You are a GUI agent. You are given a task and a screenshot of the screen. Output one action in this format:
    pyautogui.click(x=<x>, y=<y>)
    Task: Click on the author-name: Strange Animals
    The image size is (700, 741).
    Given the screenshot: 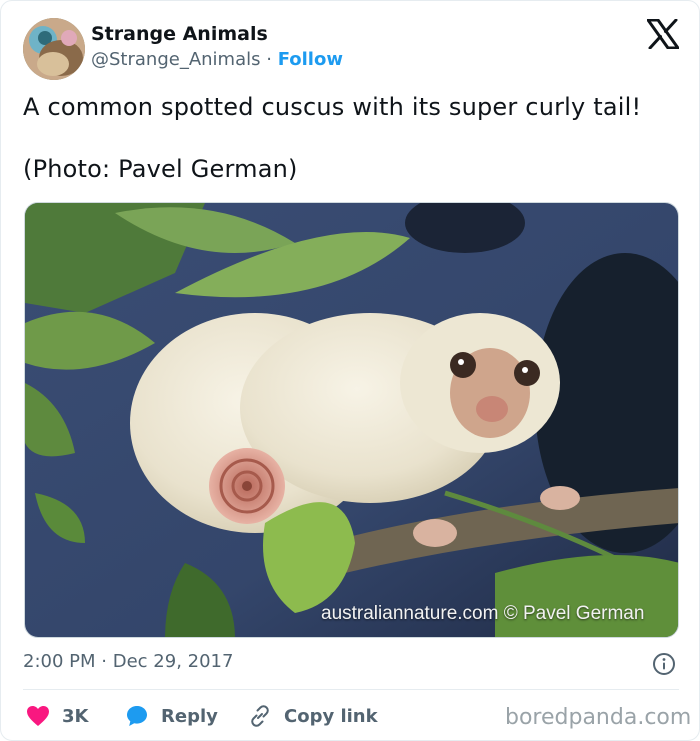 What is the action you would take?
    pyautogui.click(x=179, y=34)
    